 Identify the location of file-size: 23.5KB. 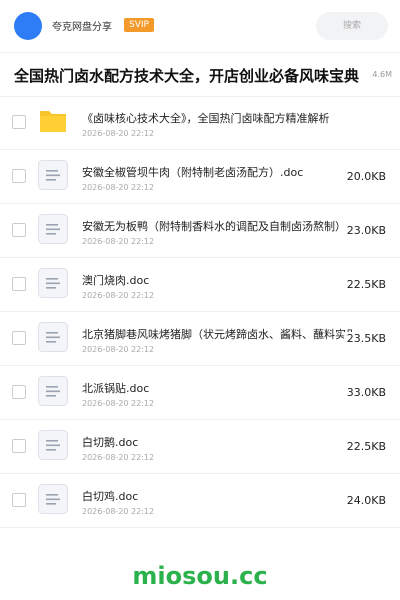
(364, 338).